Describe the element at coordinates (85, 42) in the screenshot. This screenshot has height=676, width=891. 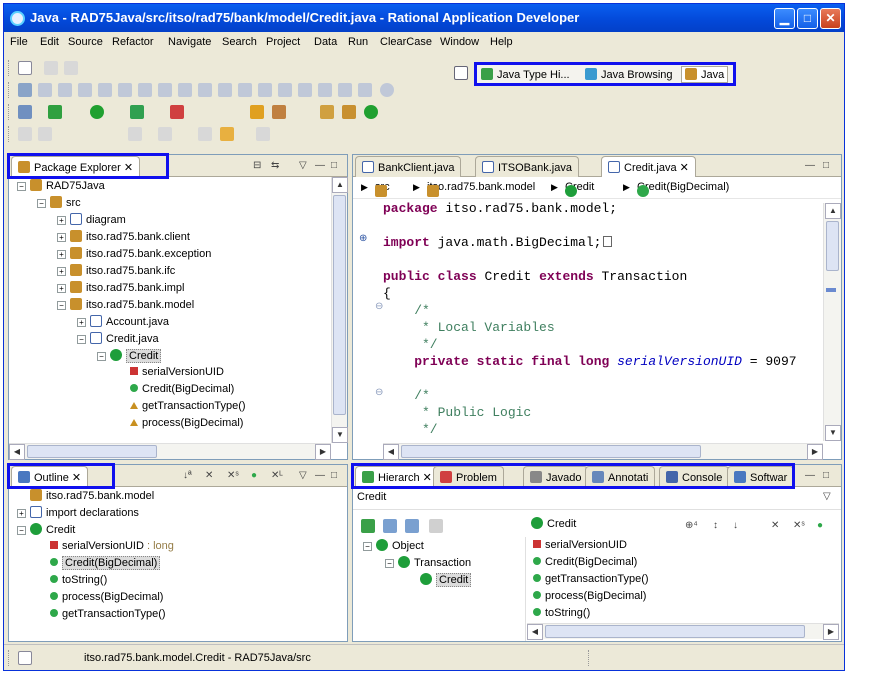
I see `menu-source: Source` at that location.